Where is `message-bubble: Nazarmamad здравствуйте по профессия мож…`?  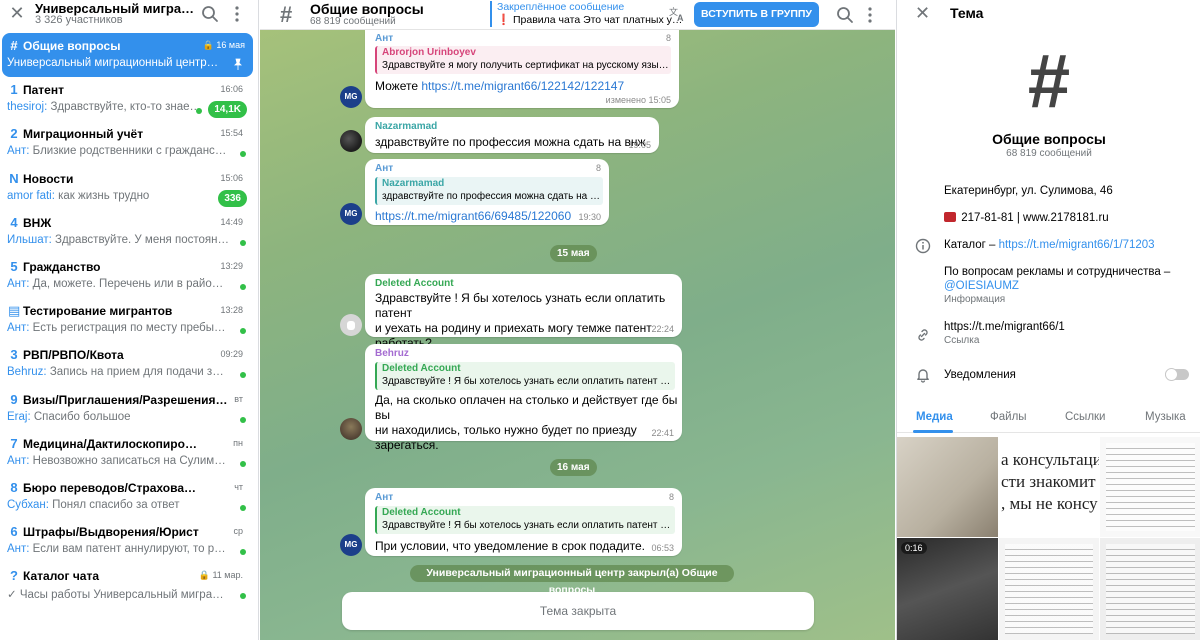
message-bubble: Nazarmamad здравствуйте по профессия мож… is located at coordinates (512, 135).